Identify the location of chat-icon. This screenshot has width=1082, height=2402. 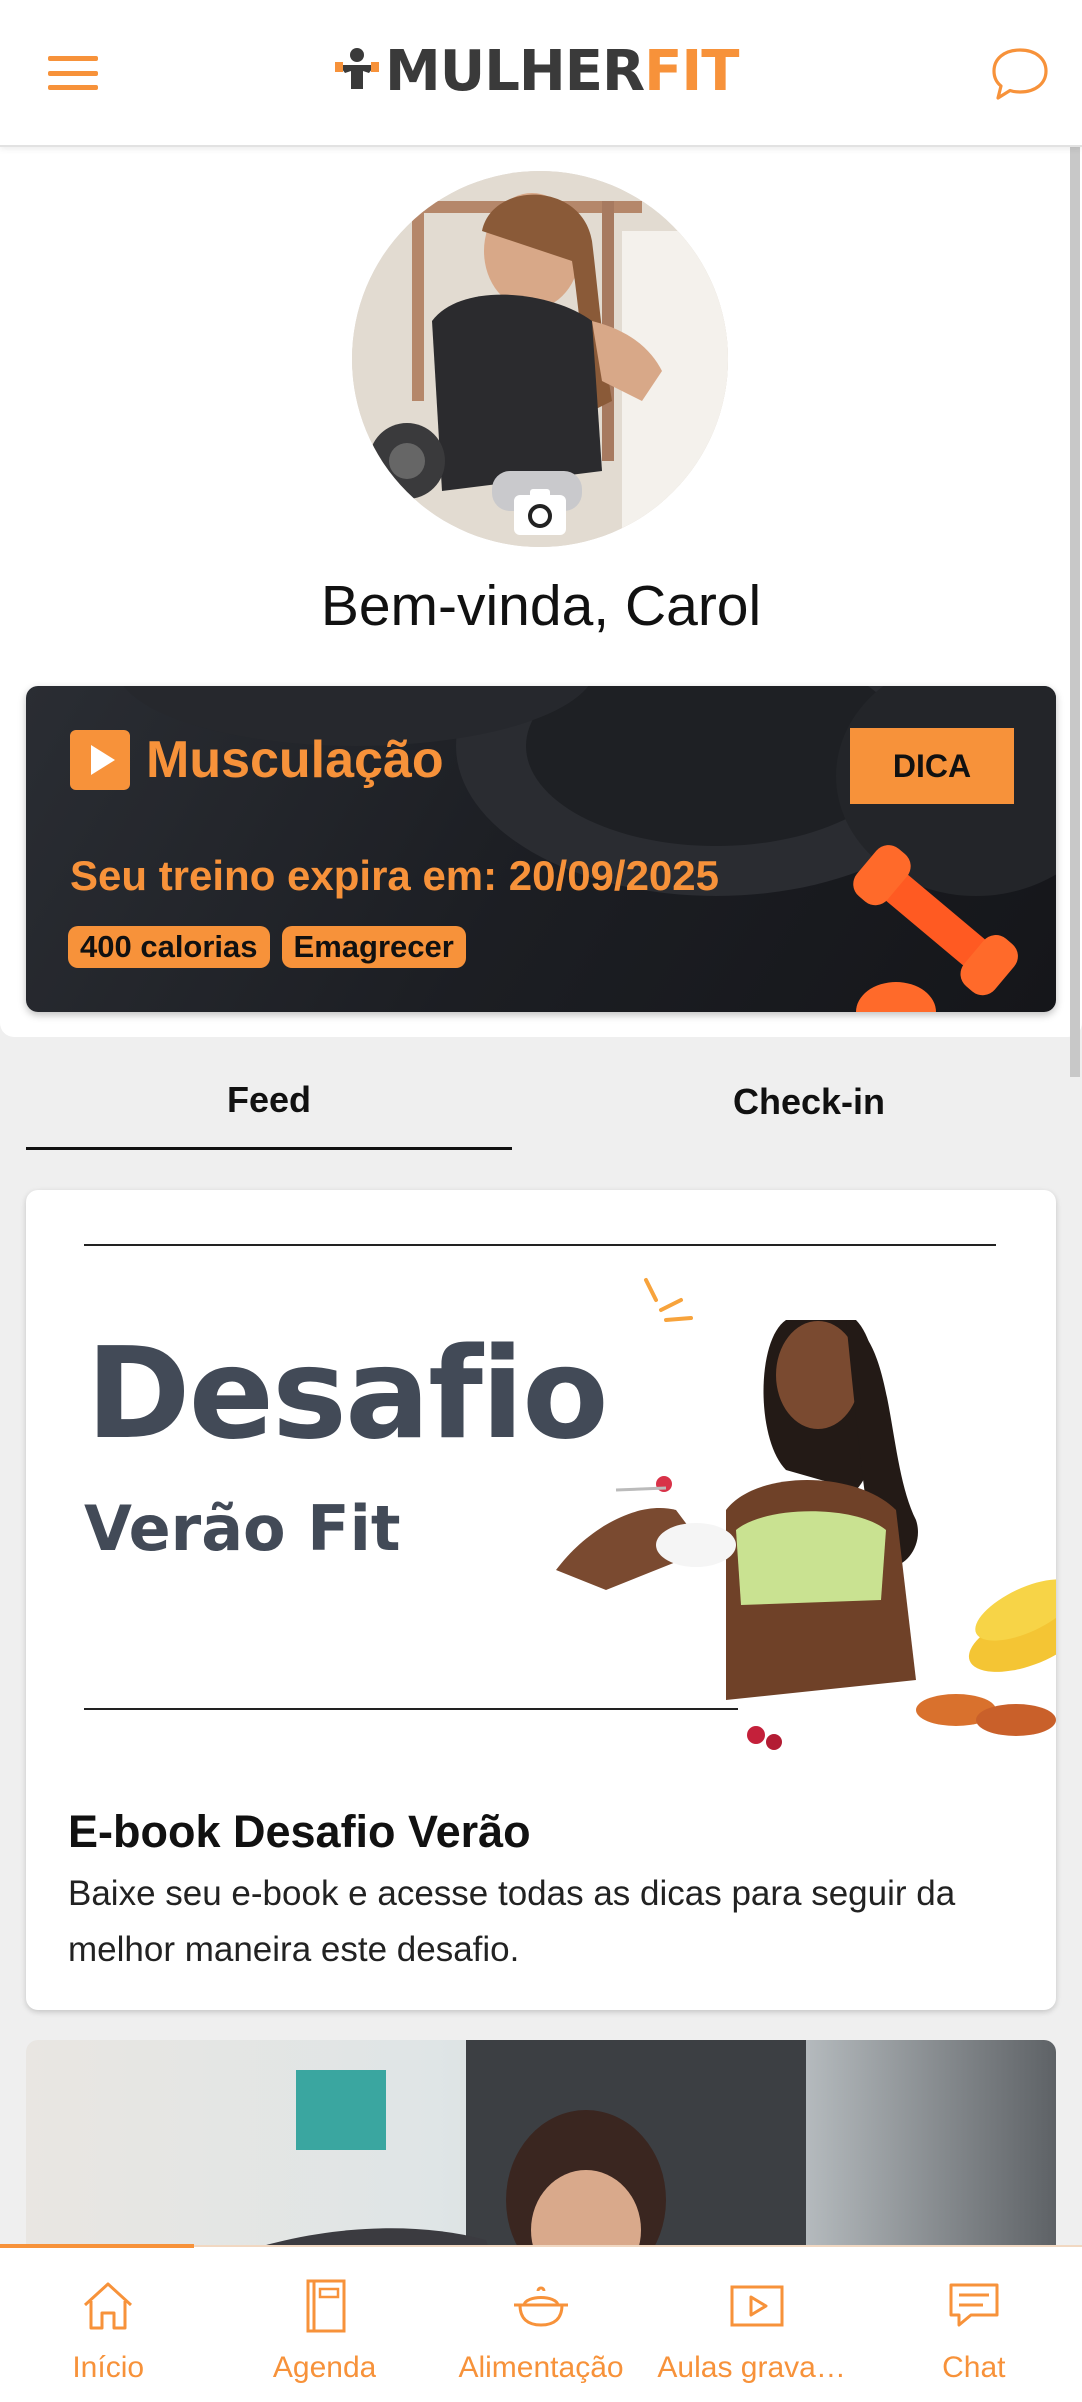
(974, 2305).